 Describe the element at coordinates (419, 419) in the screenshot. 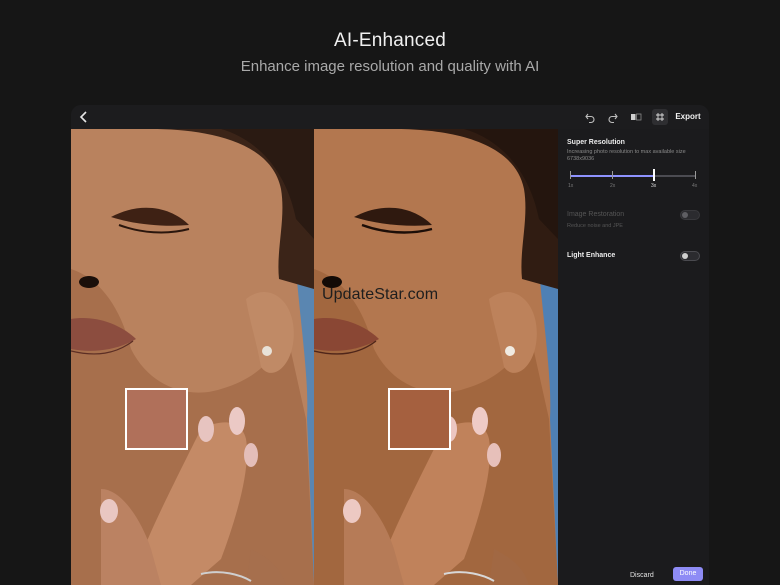

I see `zoom-loupe-enhanced` at that location.